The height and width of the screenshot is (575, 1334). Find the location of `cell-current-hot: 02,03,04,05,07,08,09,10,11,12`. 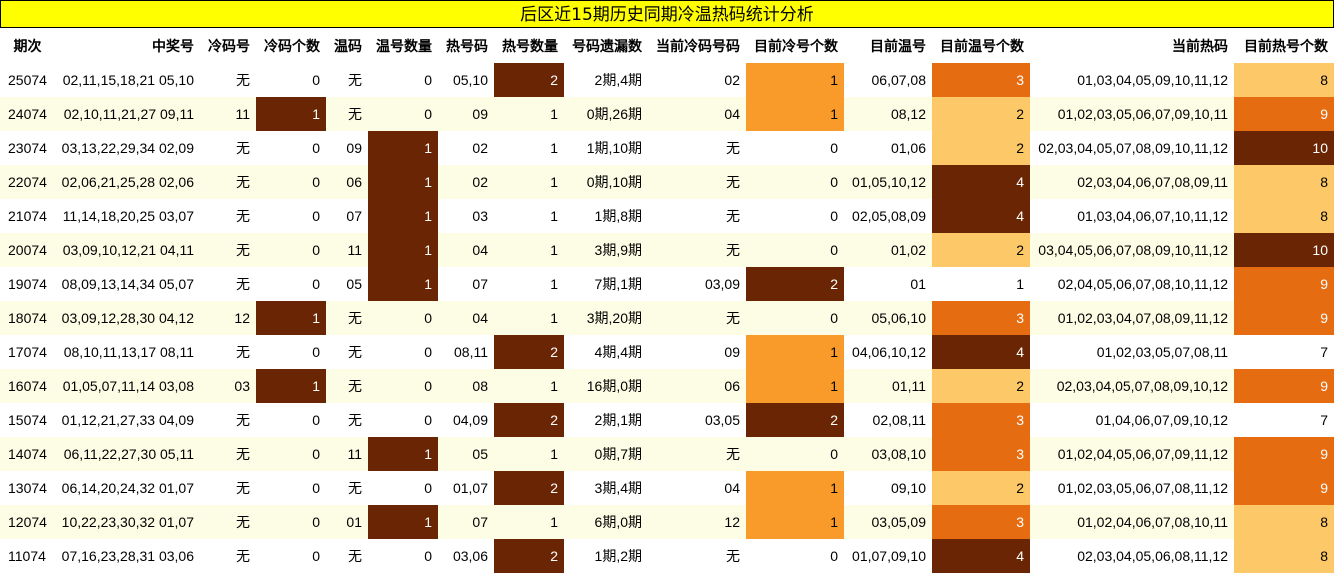

cell-current-hot: 02,03,04,05,07,08,09,10,11,12 is located at coordinates (1132, 148).